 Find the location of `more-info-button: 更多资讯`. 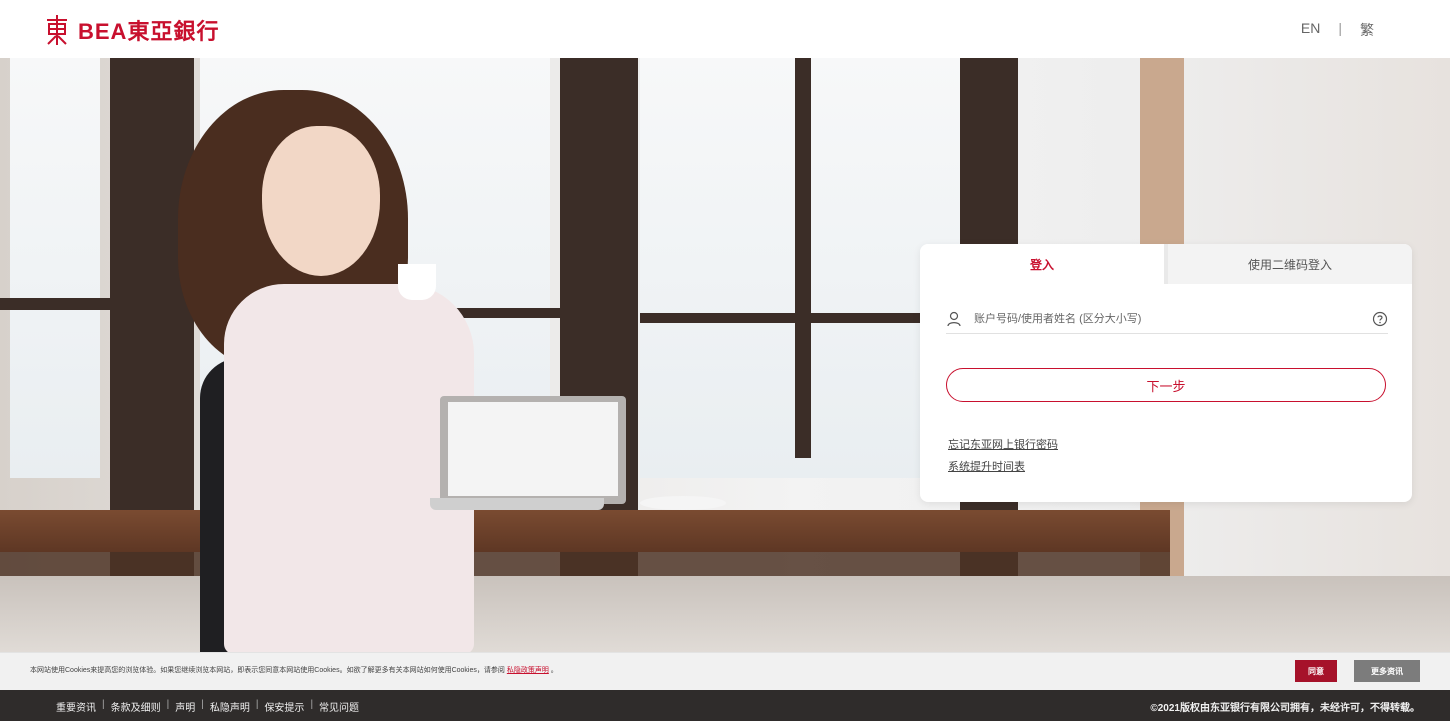

more-info-button: 更多资讯 is located at coordinates (1387, 671).